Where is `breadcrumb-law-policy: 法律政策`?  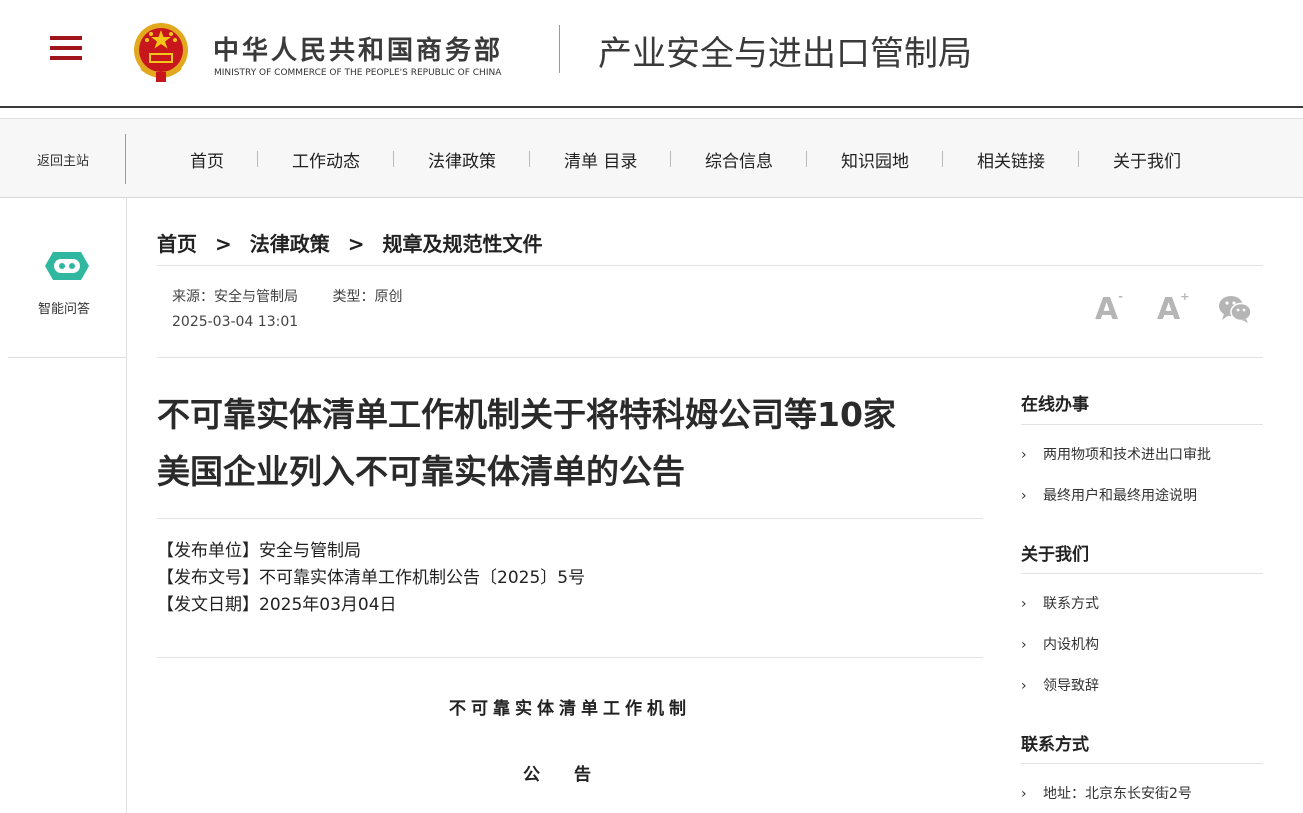
breadcrumb-law-policy: 法律政策 is located at coordinates (290, 244).